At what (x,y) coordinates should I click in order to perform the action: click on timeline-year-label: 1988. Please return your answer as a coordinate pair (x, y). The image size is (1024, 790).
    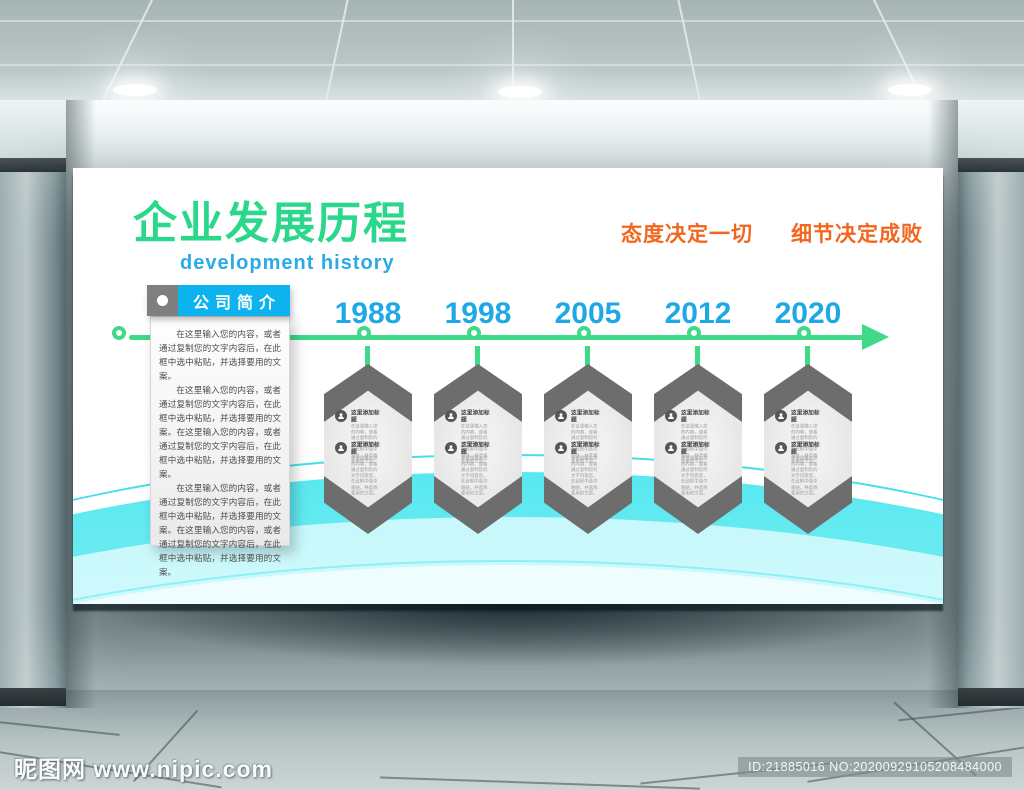
    Looking at the image, I should click on (368, 313).